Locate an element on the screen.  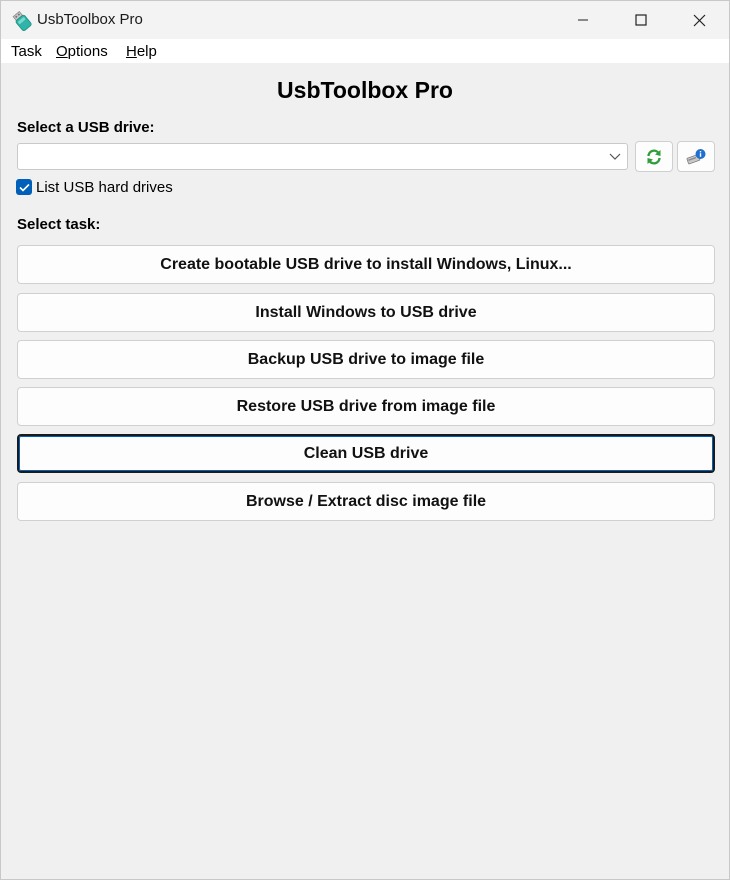
page-title: UsbToolbox Pro is located at coordinates (365, 90).